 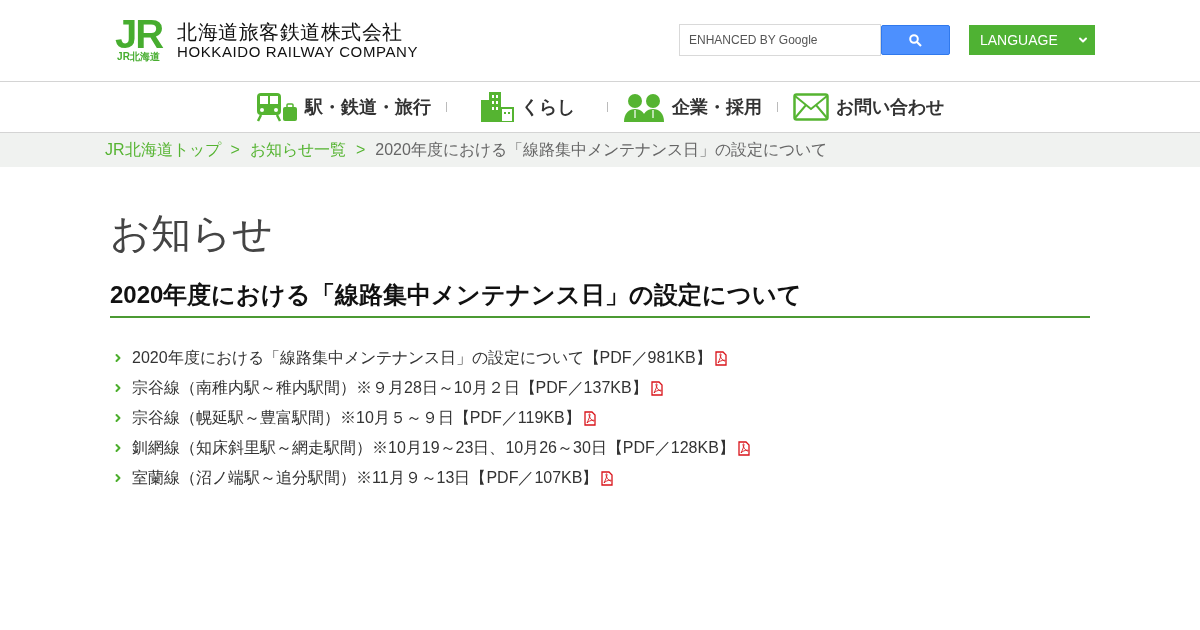 I want to click on document-link: 宗谷線（南稚内駅～稚内駅間）※９月28日～10月２日【PDF／137KB】, so click(x=390, y=388).